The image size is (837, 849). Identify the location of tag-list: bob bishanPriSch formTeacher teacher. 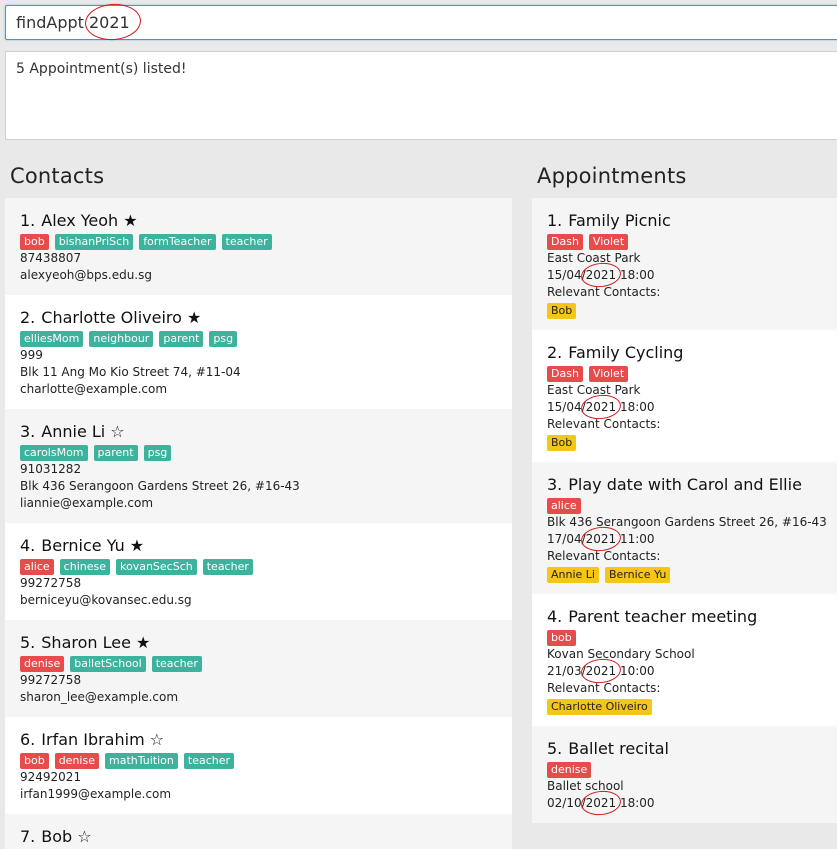
(146, 242).